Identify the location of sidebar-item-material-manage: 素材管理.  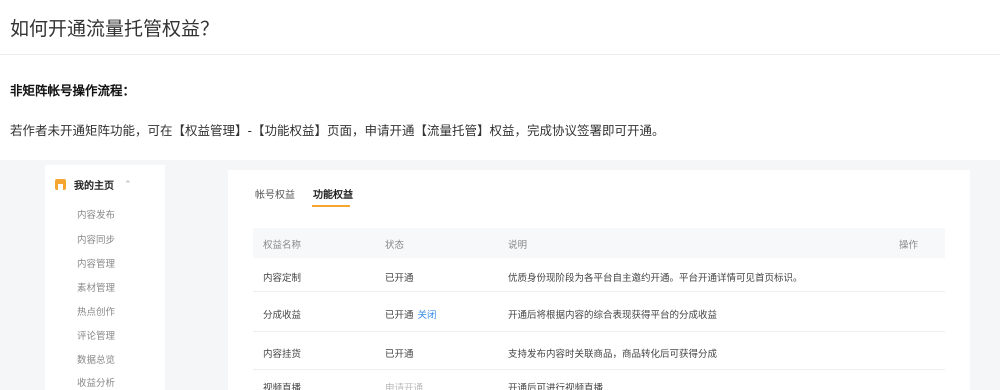
(96, 287).